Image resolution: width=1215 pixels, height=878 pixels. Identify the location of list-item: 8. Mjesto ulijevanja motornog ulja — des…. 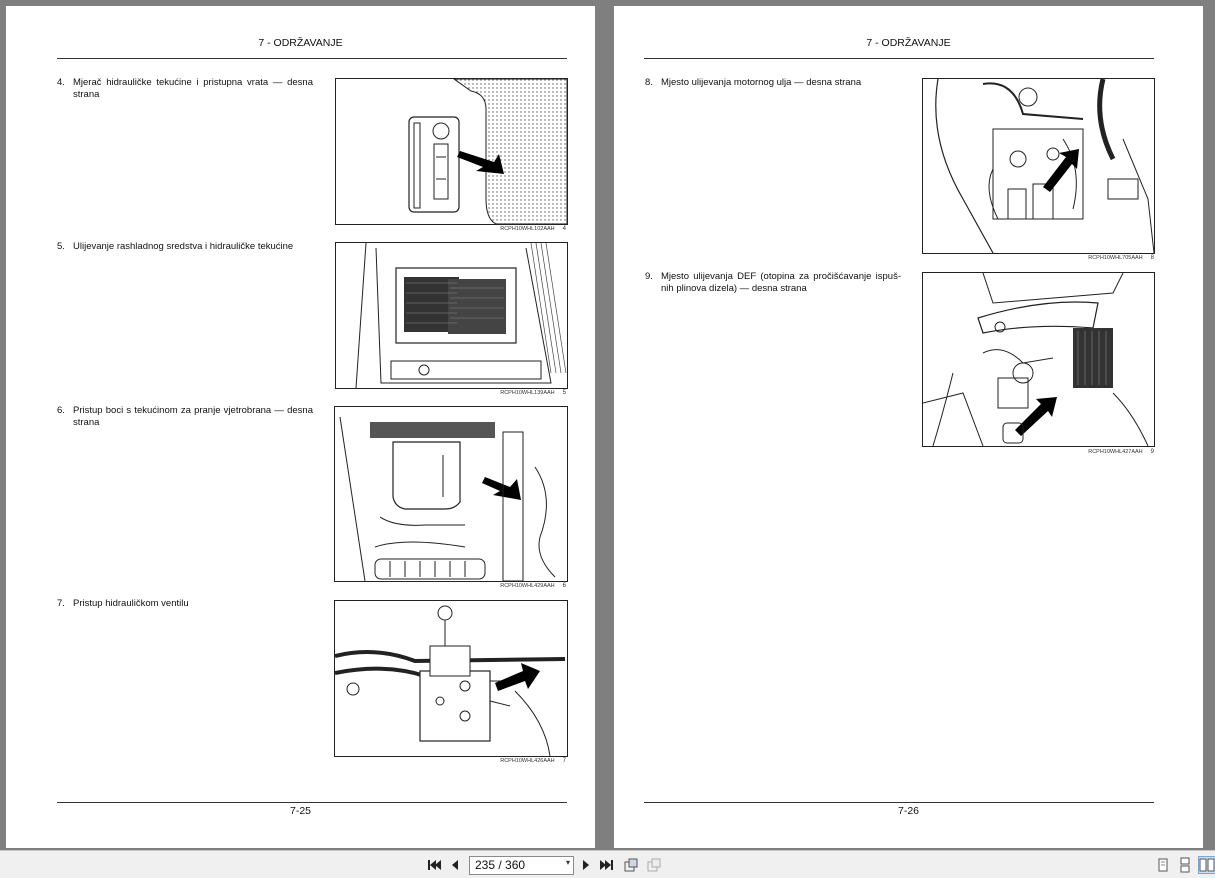
(773, 83).